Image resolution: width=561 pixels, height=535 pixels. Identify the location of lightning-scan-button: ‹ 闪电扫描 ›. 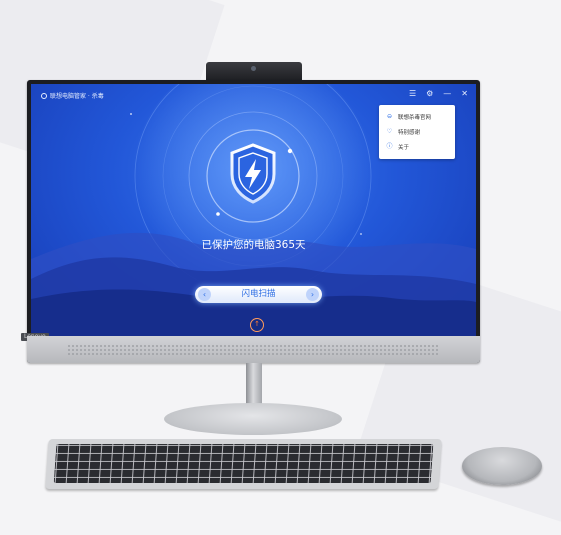
(258, 294).